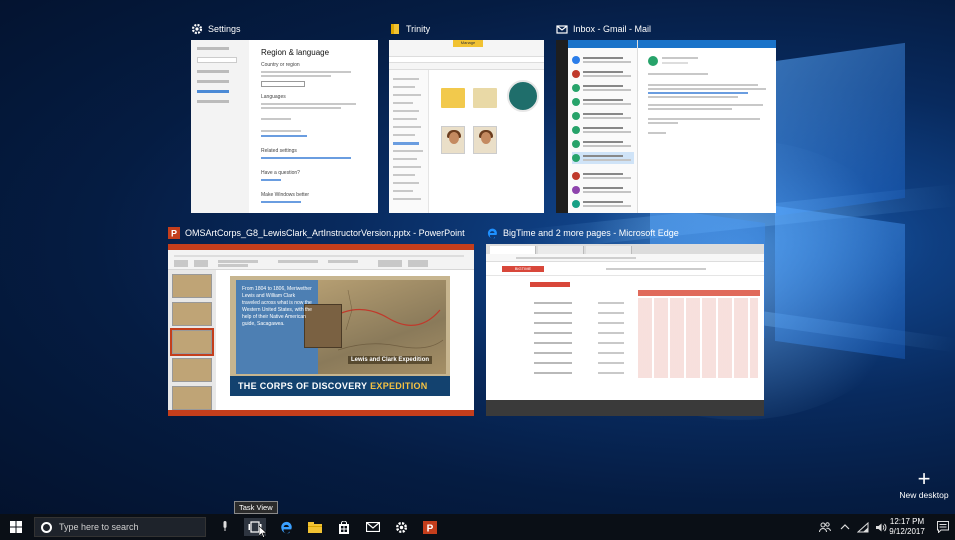  What do you see at coordinates (16, 527) in the screenshot?
I see `windows-start-icon` at bounding box center [16, 527].